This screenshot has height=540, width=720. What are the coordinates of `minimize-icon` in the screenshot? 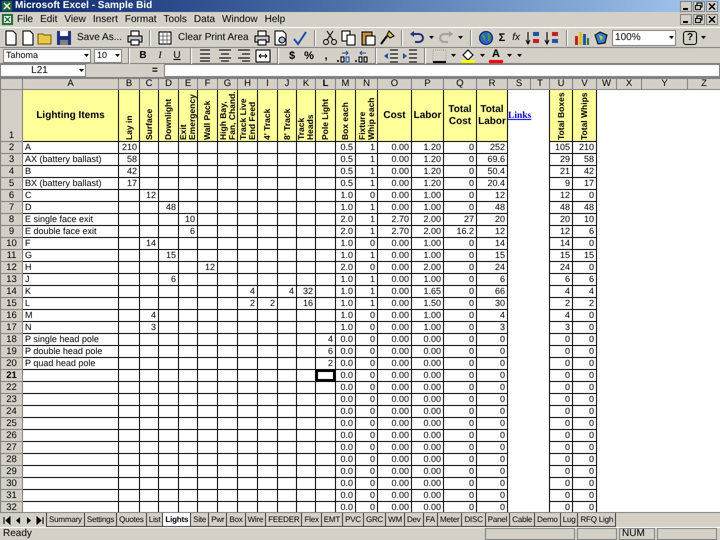 It's located at (686, 6).